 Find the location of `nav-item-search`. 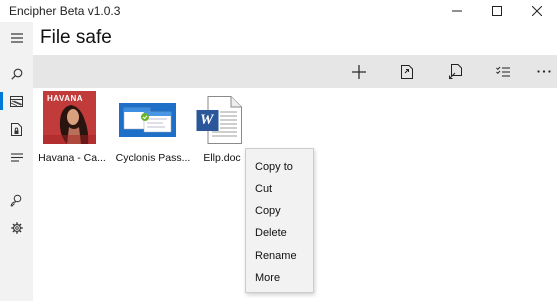

nav-item-search is located at coordinates (16, 74).